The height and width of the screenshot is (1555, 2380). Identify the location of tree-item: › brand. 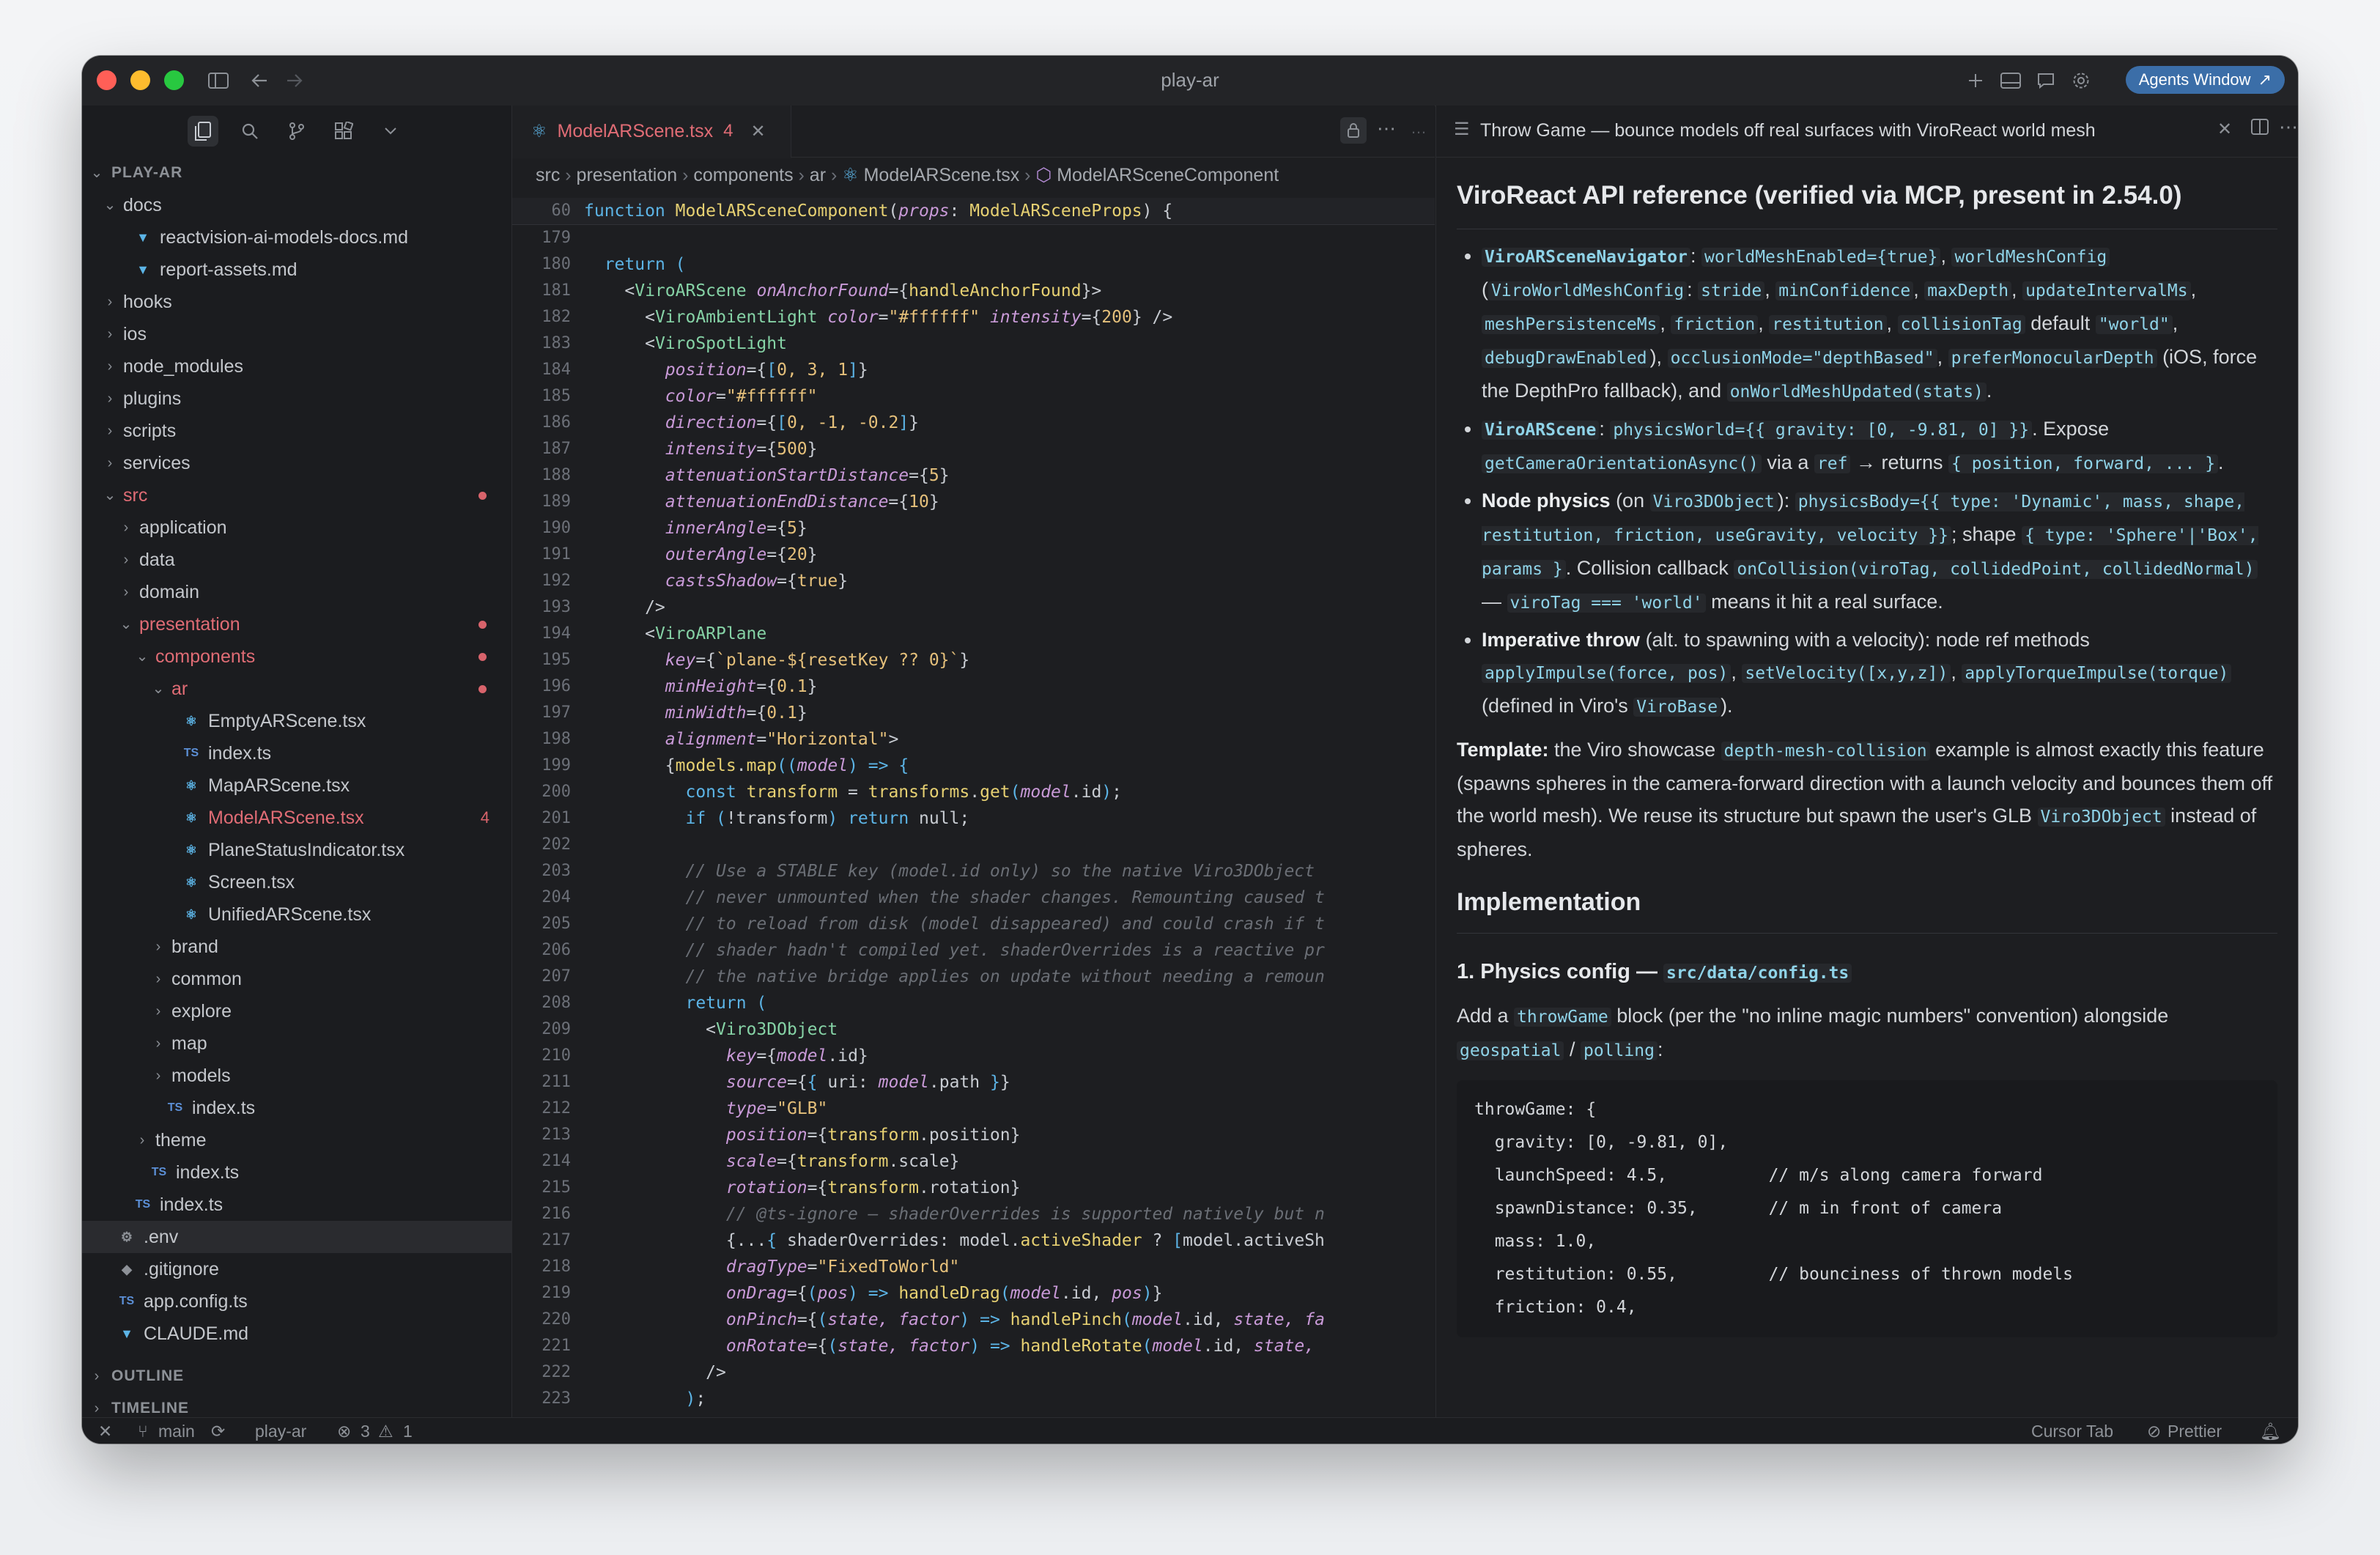
(296, 947).